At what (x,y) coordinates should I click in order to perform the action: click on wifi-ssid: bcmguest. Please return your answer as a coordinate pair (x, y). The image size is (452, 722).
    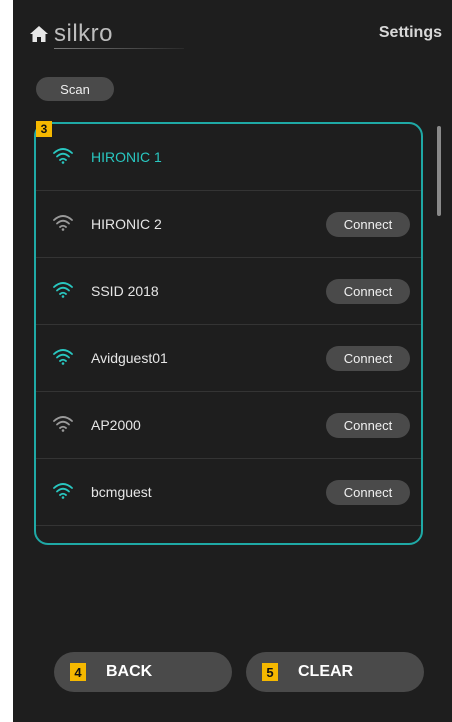
    Looking at the image, I should click on (121, 492).